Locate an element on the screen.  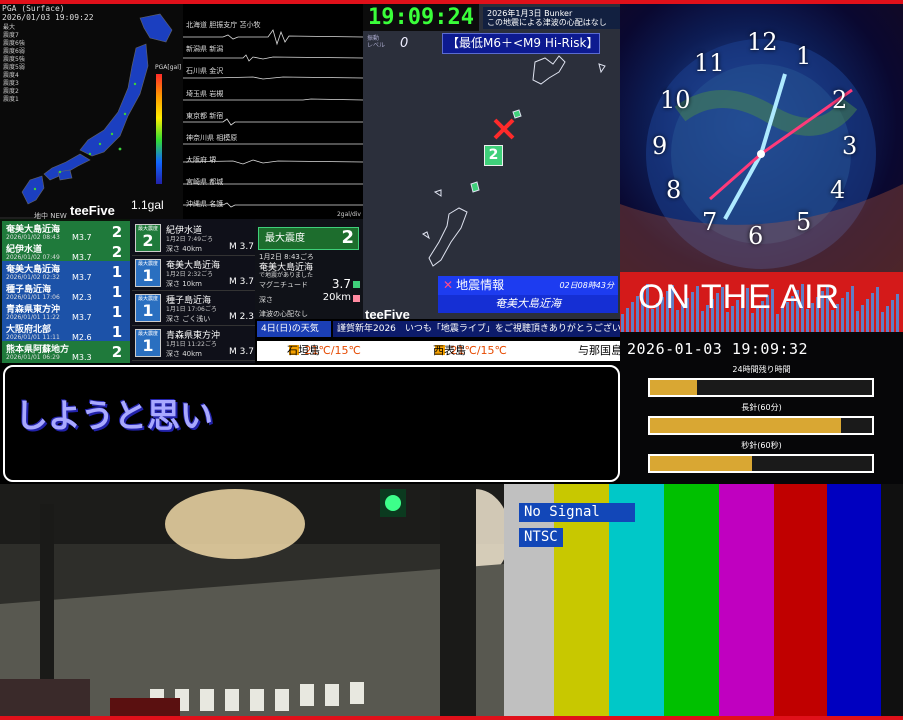
weather-city: 西表島 21℃/15℃ is located at coordinates (470, 351).